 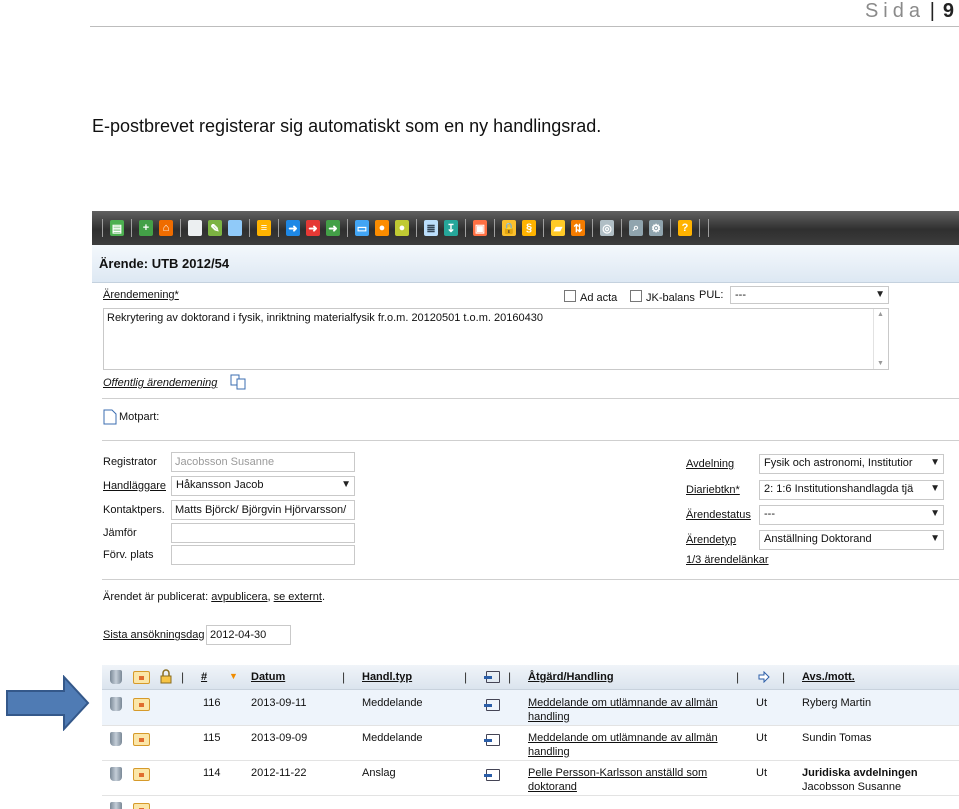 I want to click on edit-document-icon: ✎, so click(x=215, y=228).